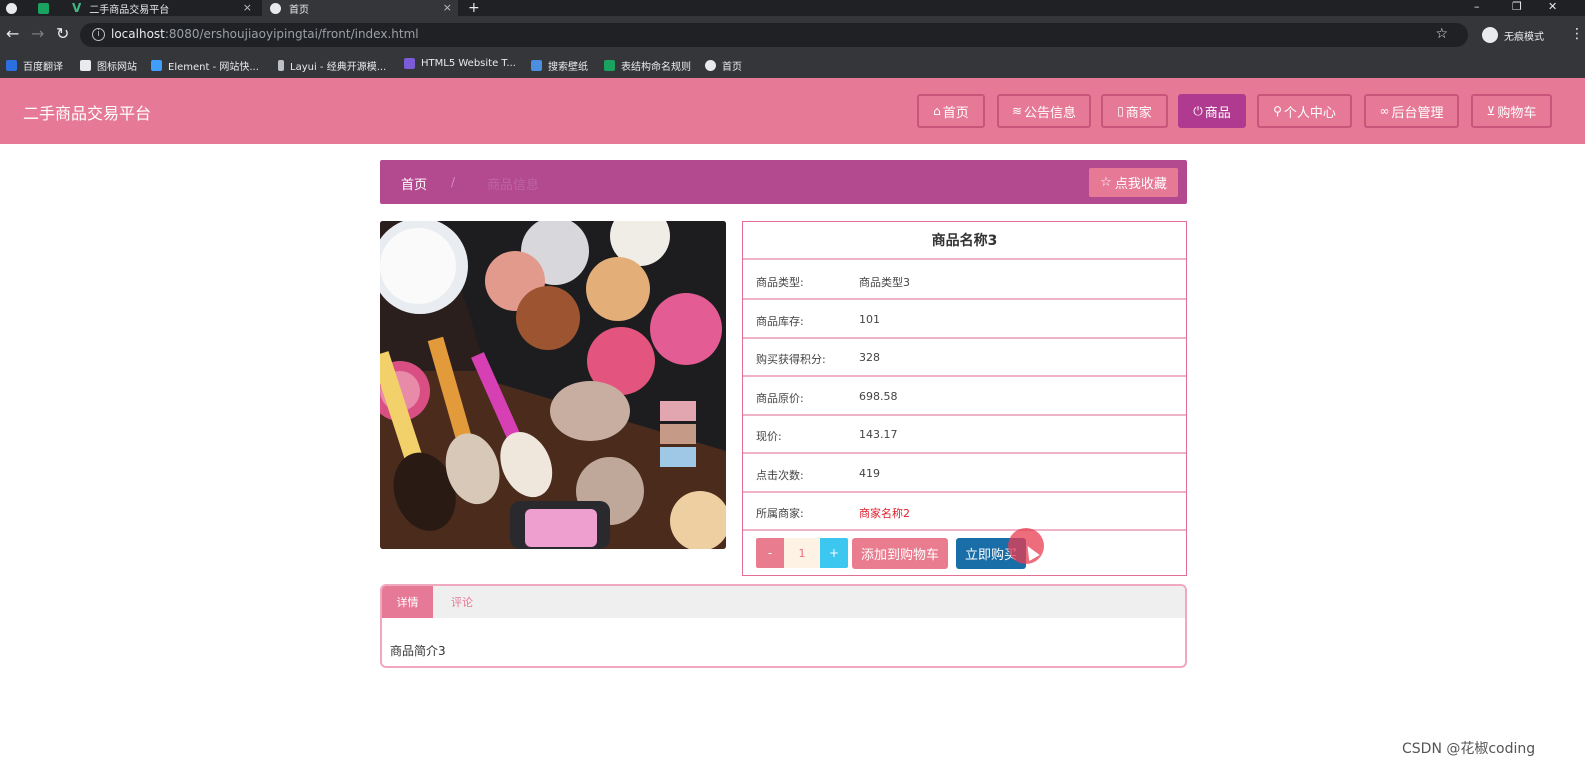 The width and height of the screenshot is (1585, 773). I want to click on nav-products: ⏻ 商品, so click(1212, 111).